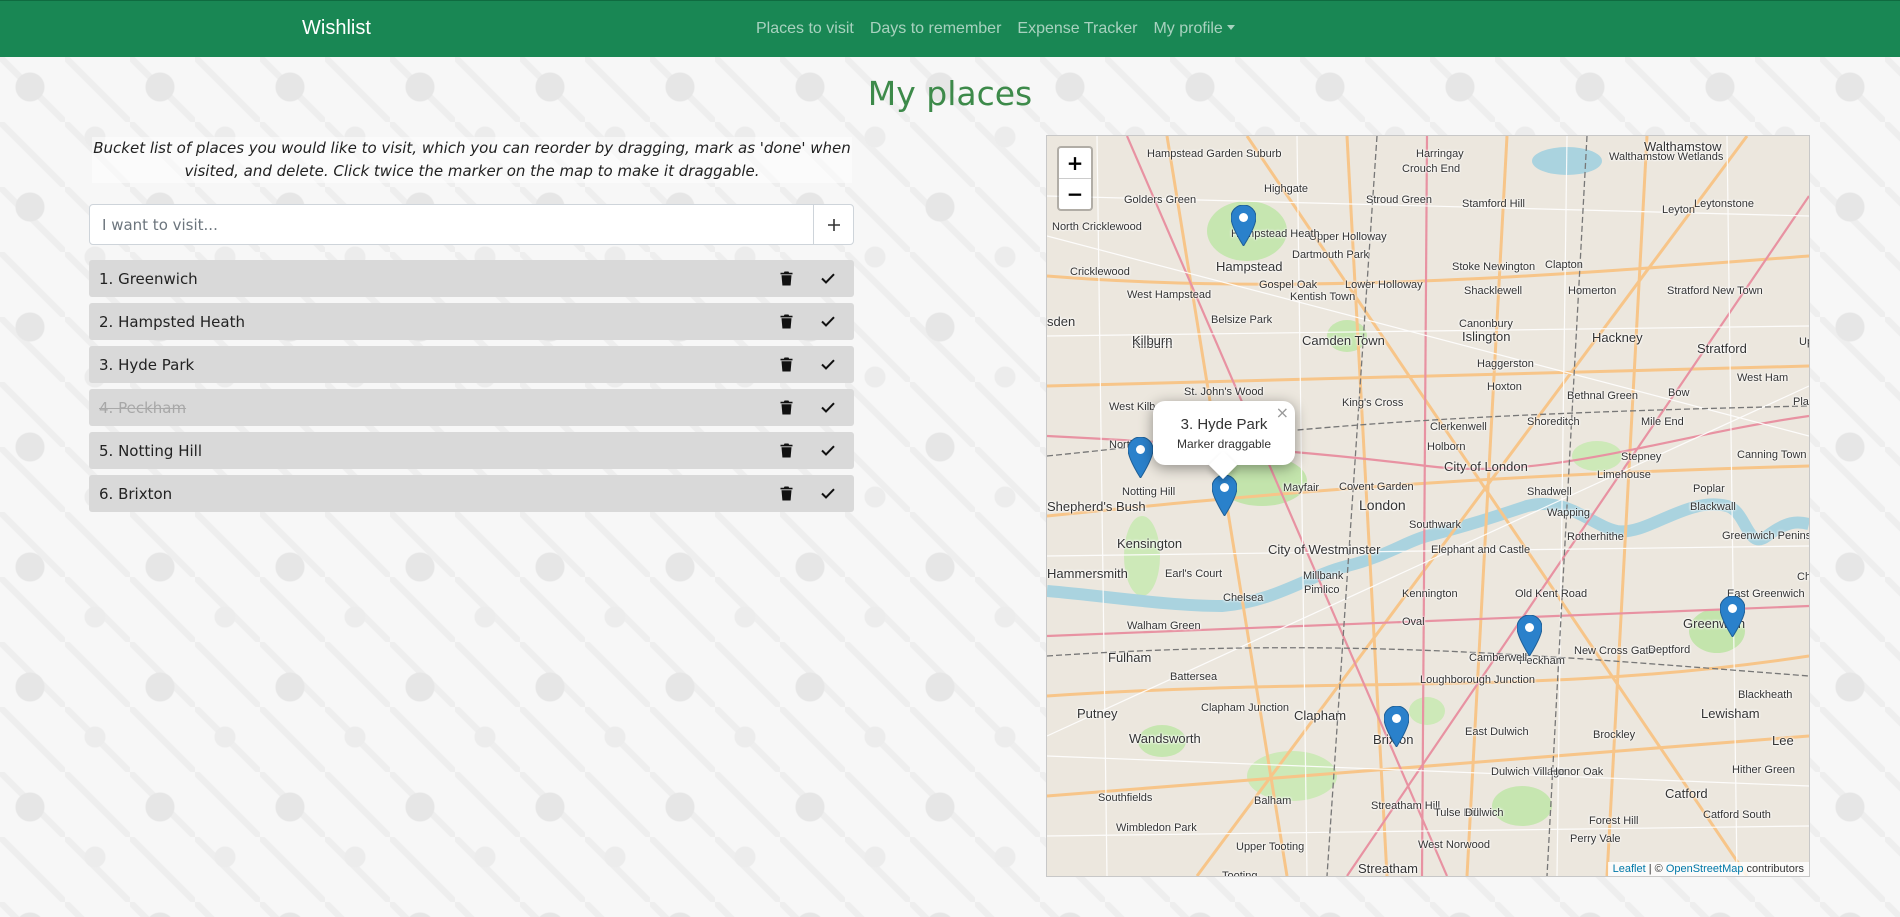  Describe the element at coordinates (1722, 348) in the screenshot. I see `map-place-label: Stratford` at that location.